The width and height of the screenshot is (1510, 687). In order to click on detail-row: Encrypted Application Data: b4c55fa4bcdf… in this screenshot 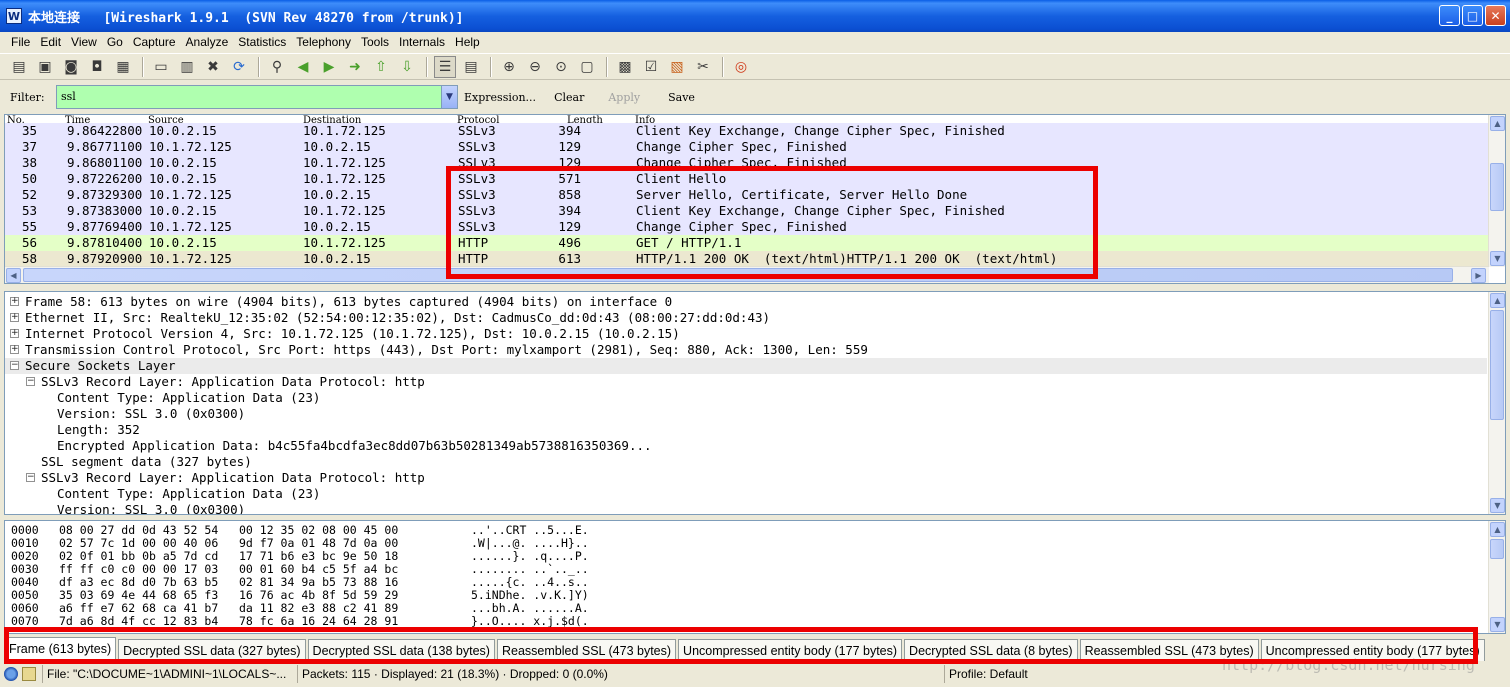, I will do `click(746, 446)`.